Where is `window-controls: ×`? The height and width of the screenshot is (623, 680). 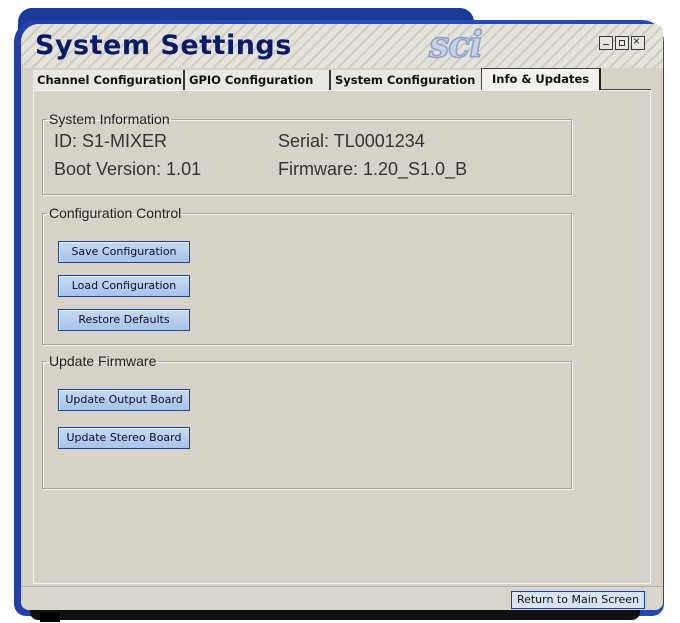 window-controls: × is located at coordinates (622, 42).